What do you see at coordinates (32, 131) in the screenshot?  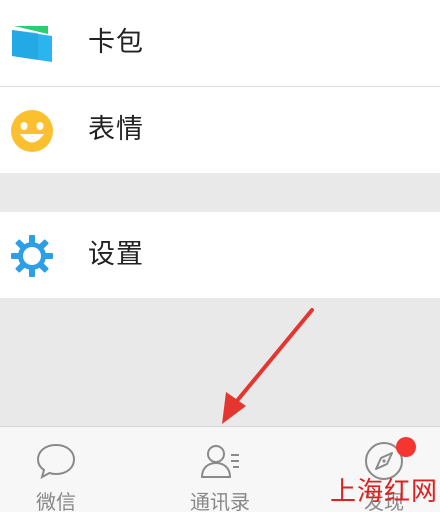 I see `smiley-icon` at bounding box center [32, 131].